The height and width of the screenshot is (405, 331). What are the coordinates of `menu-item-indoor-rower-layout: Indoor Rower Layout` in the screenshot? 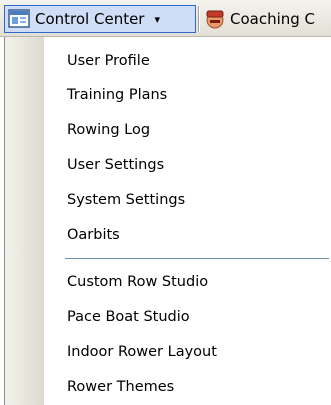 It's located at (187, 352).